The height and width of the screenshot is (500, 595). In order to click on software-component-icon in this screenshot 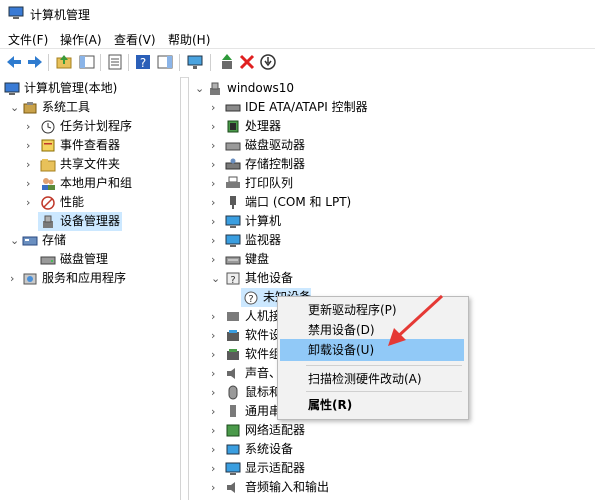, I will do `click(233, 354)`.